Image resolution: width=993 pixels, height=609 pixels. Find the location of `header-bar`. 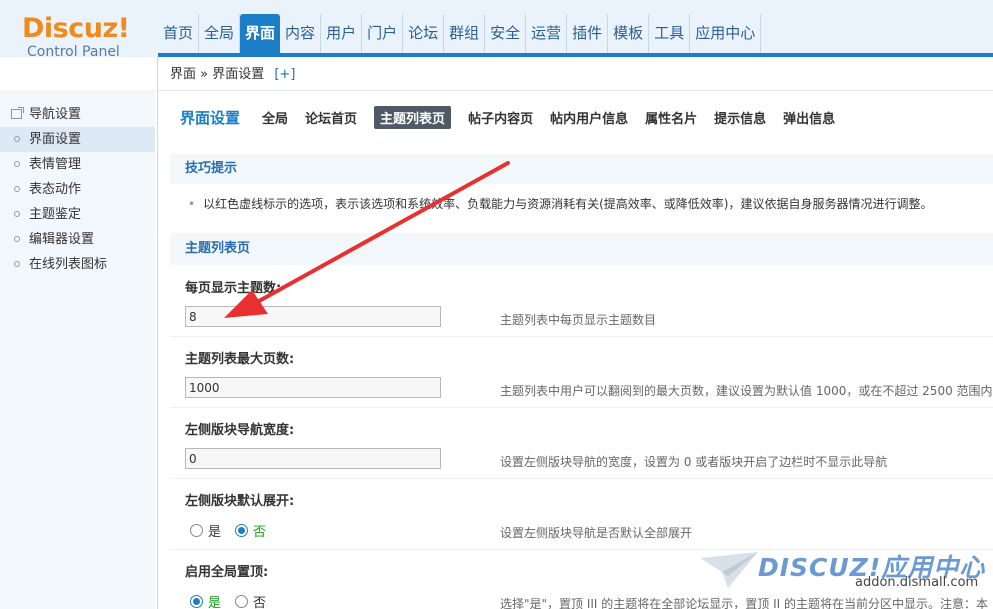

header-bar is located at coordinates (575, 55).